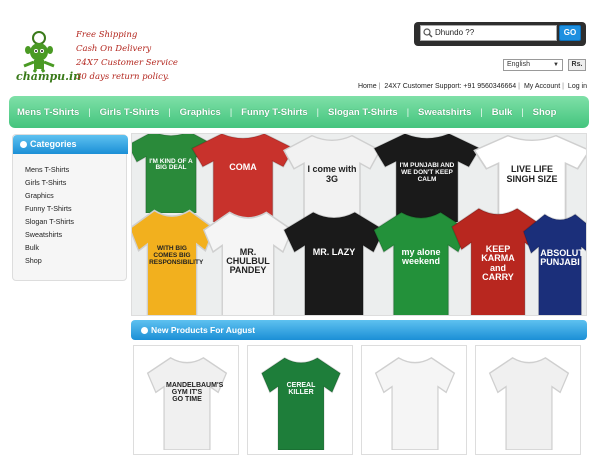  I want to click on nav-item-slogan-tshirts: Slogan T-Shirts, so click(363, 112).